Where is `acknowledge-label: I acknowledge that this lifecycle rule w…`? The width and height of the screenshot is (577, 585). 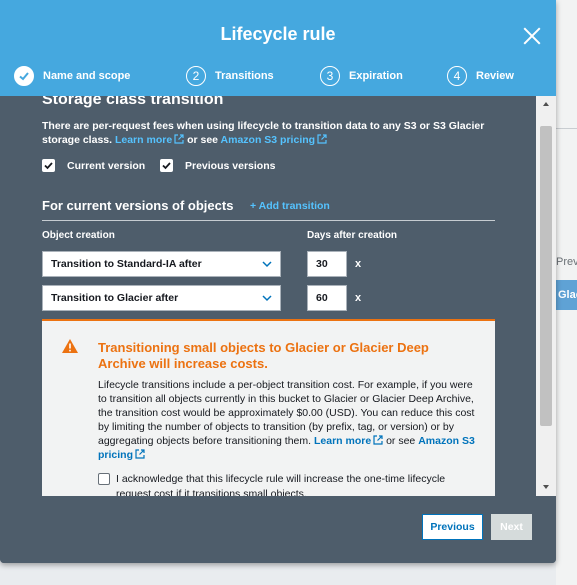
acknowledge-label: I acknowledge that this lifecycle rule w… is located at coordinates (281, 484).